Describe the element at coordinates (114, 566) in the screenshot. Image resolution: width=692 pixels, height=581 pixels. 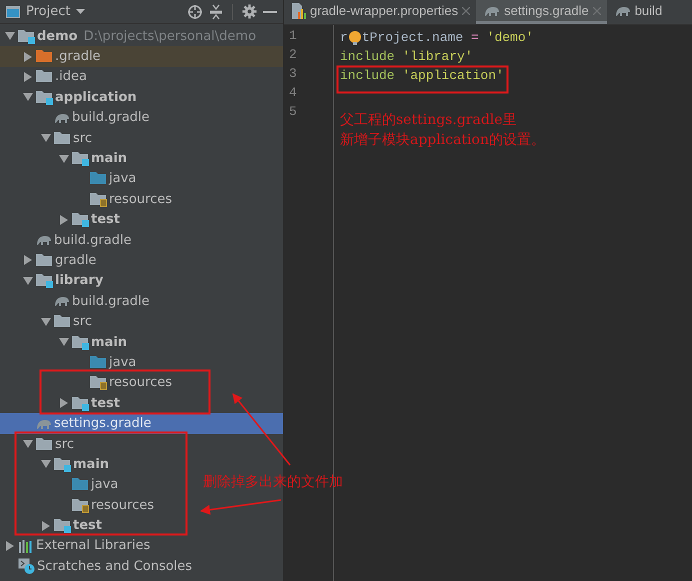
I see `tree-item: Scratches and Consoles` at that location.